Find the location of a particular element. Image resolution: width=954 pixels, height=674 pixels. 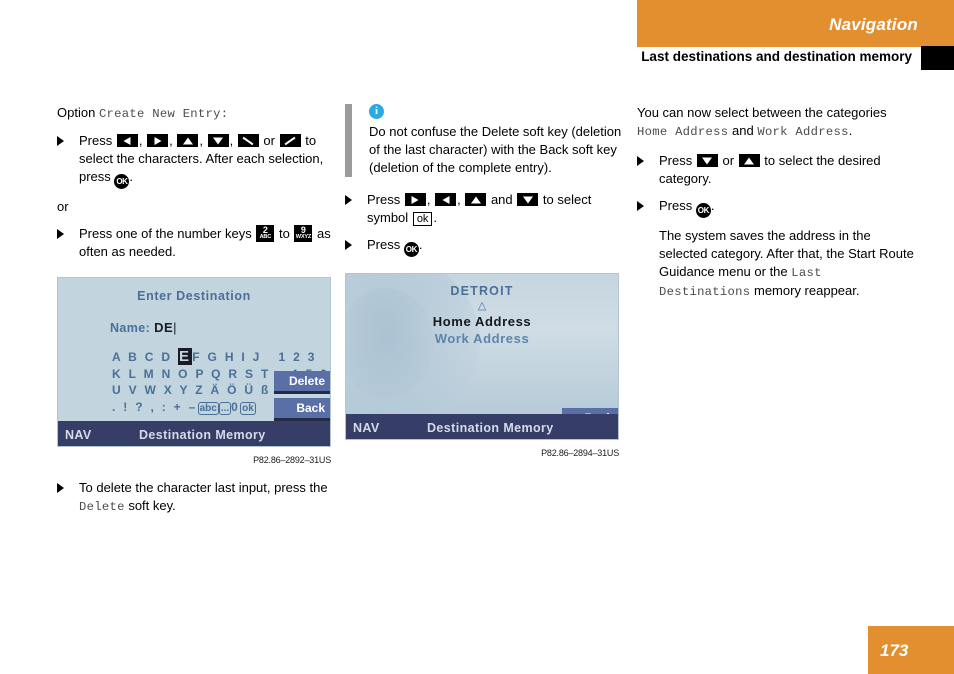

text-caret: | is located at coordinates (175, 327).